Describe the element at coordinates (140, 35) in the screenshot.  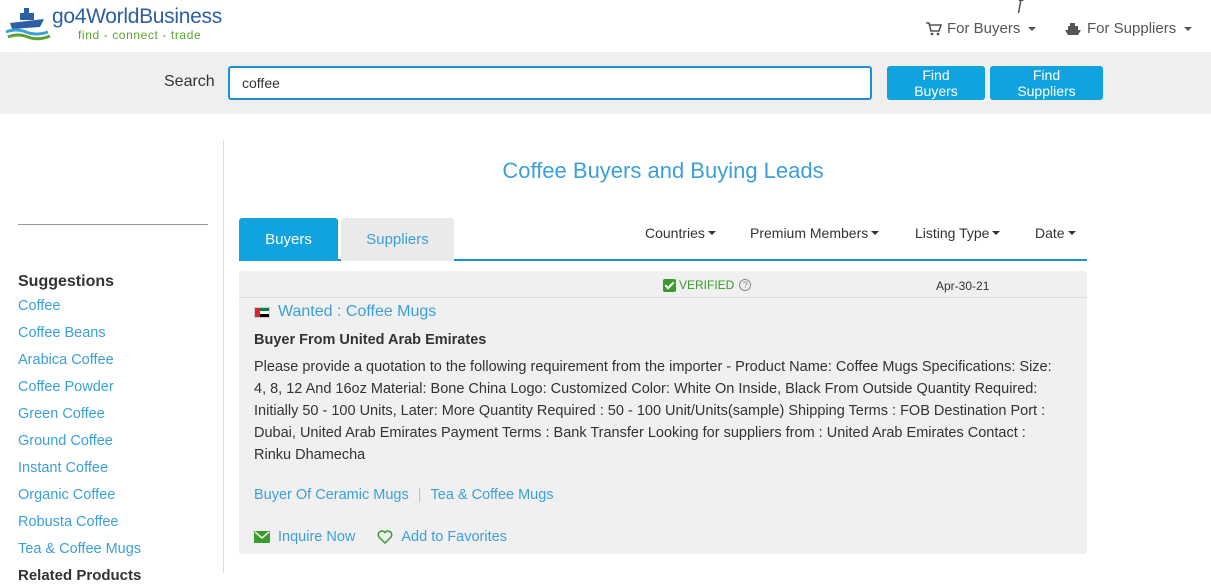
I see `logo-tagline: find - connect - trade` at that location.